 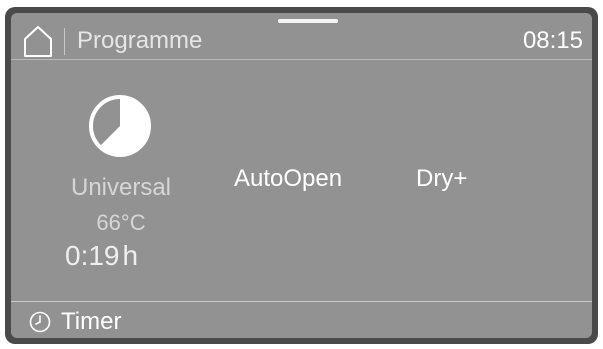 I want to click on programme-name: Universal, so click(x=121, y=187).